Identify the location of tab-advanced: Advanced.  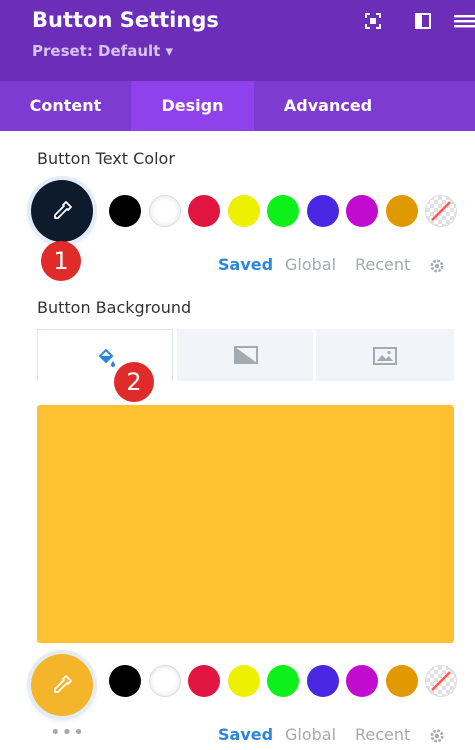
(328, 106).